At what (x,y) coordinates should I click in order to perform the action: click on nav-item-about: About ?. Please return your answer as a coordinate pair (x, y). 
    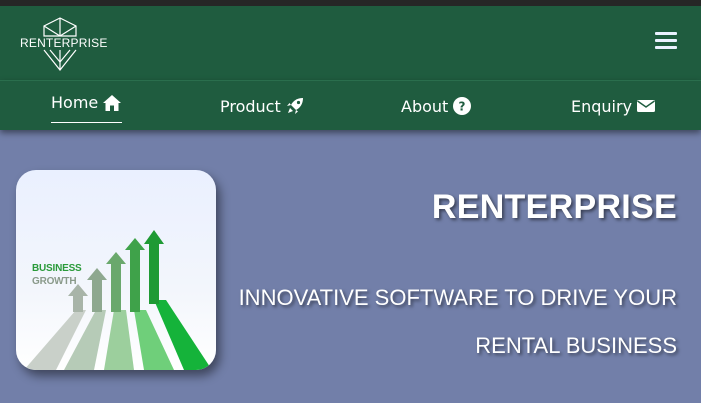
    Looking at the image, I should click on (436, 106).